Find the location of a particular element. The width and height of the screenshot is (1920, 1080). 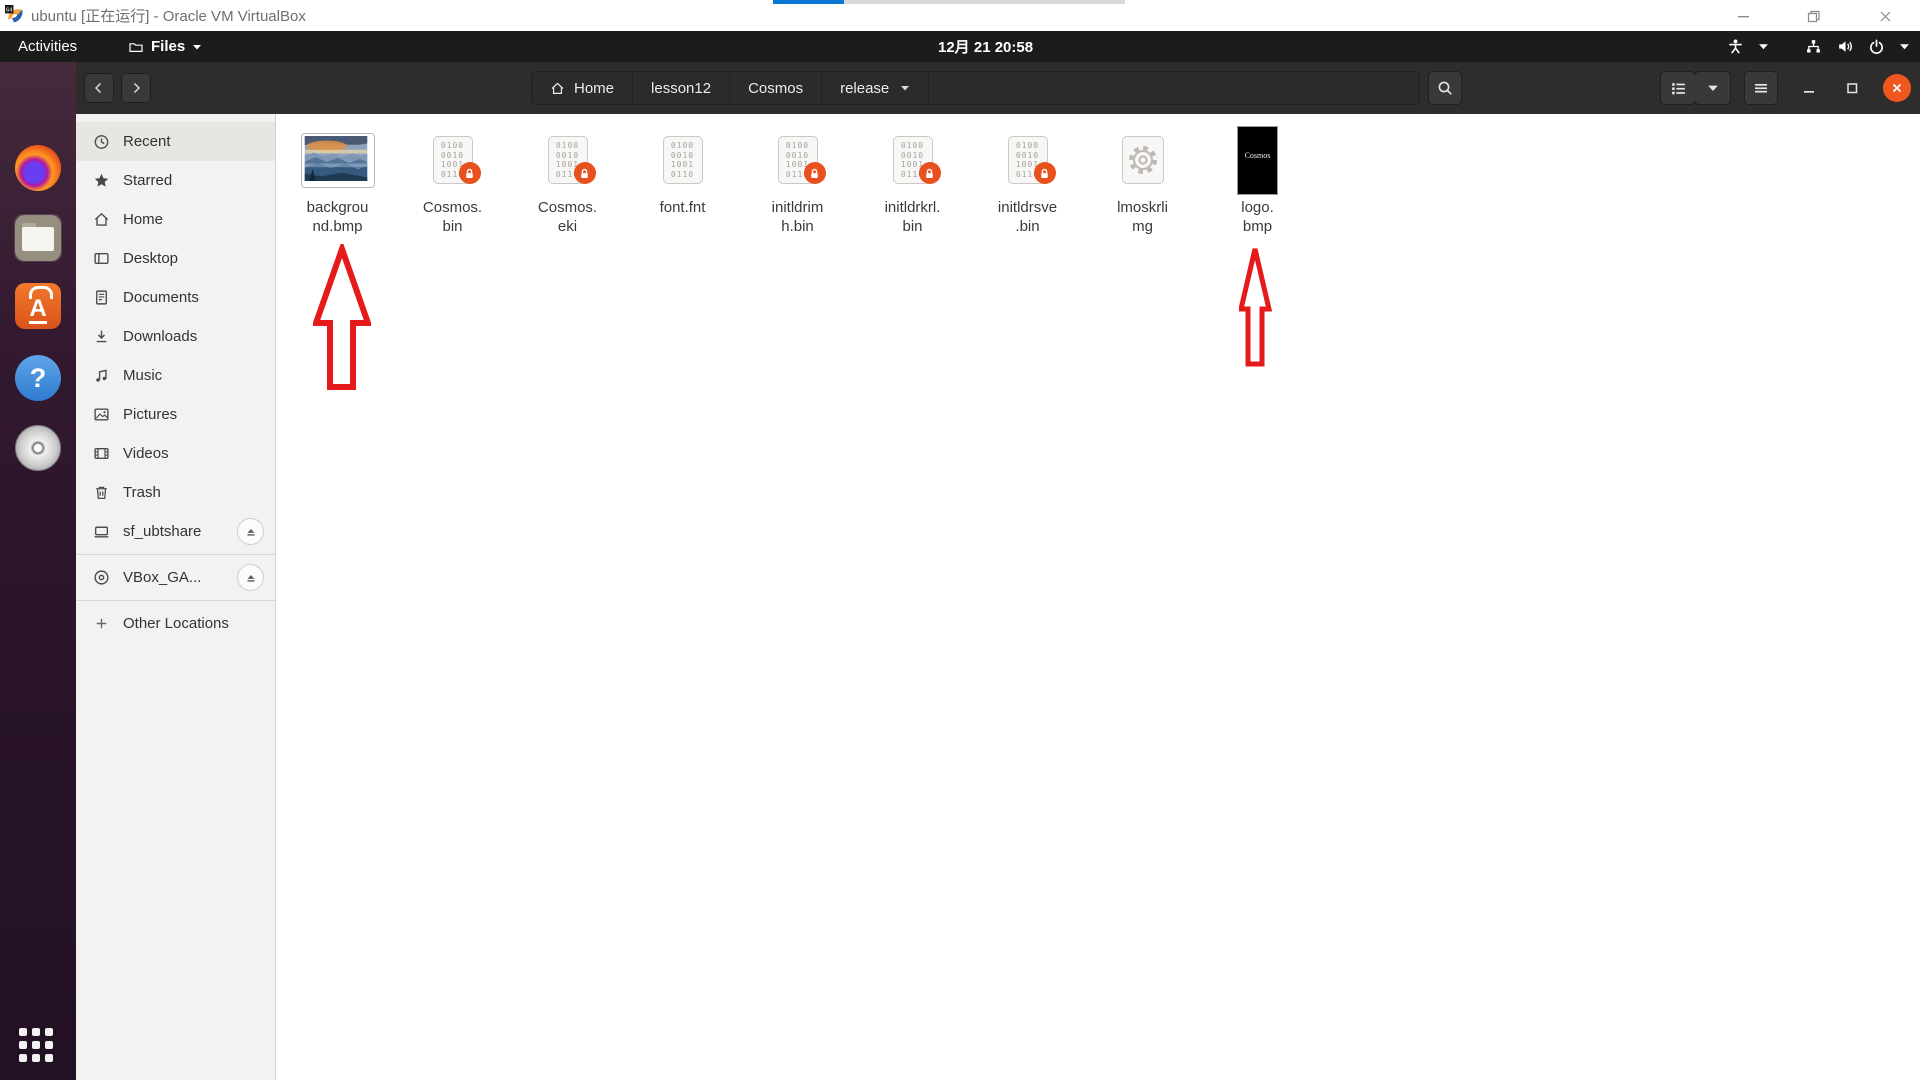

network-icon is located at coordinates (1813, 46).